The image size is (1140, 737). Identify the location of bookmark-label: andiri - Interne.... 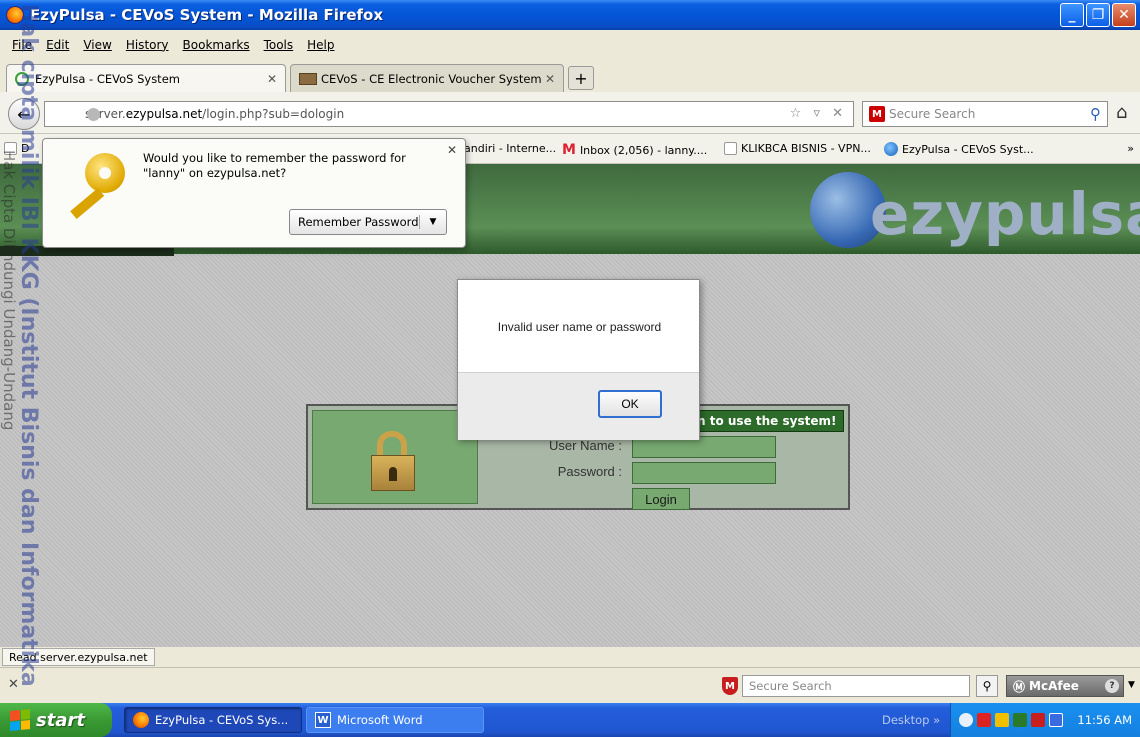
(510, 148).